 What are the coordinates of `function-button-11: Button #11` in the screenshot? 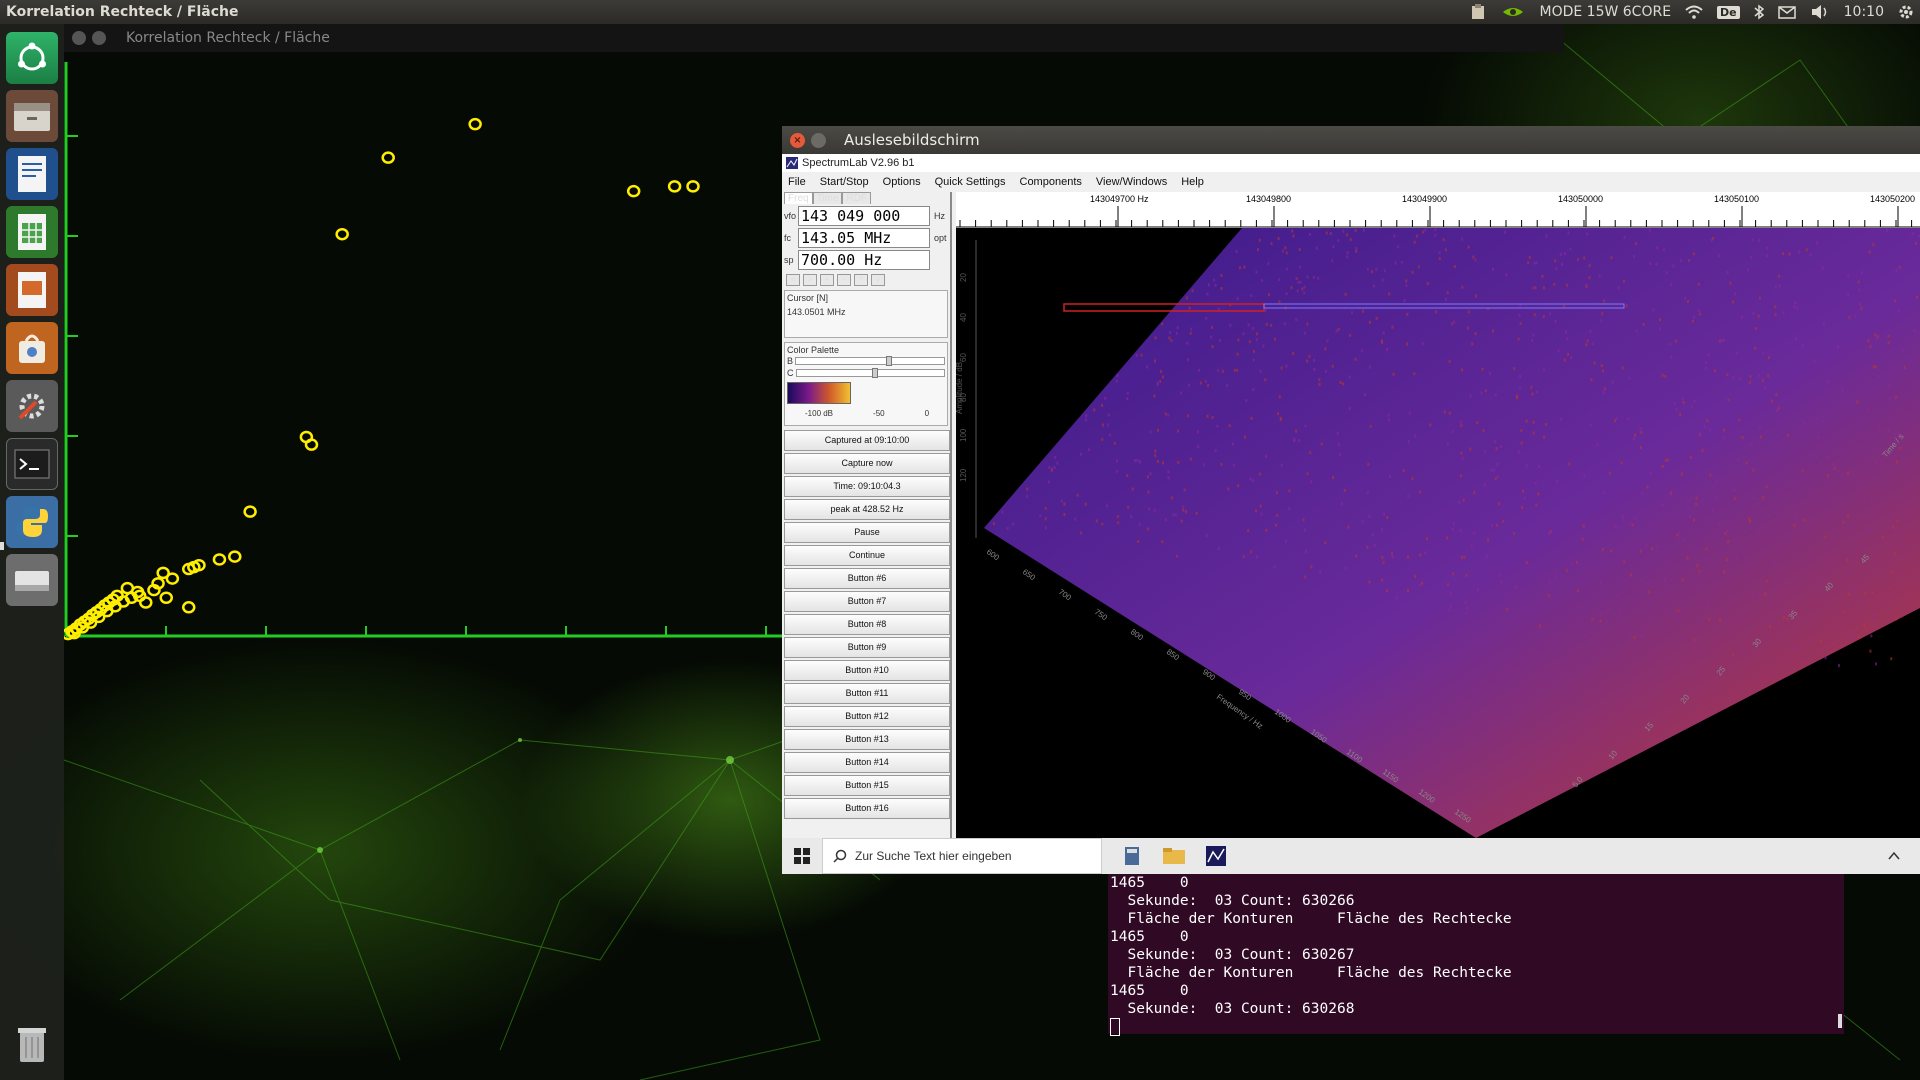 It's located at (867, 693).